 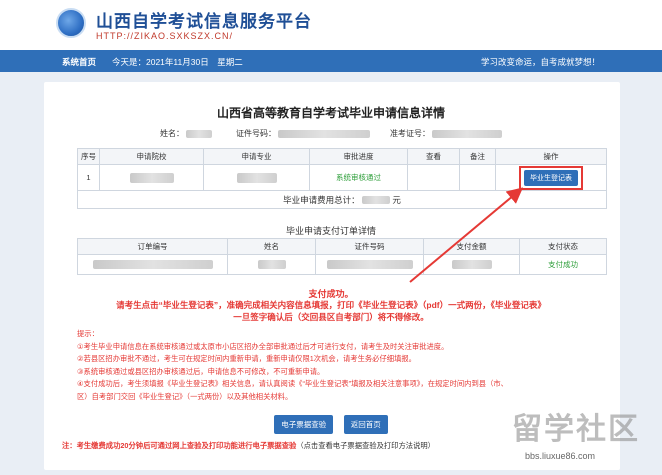 I want to click on site-url: HTTP://ZIKAO.SXKSZX.CN/, so click(x=165, y=36).